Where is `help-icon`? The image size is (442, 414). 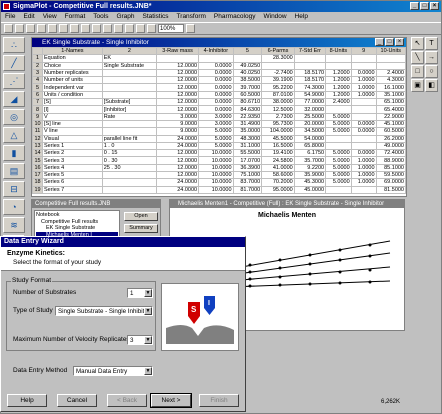 help-icon is located at coordinates (190, 28).